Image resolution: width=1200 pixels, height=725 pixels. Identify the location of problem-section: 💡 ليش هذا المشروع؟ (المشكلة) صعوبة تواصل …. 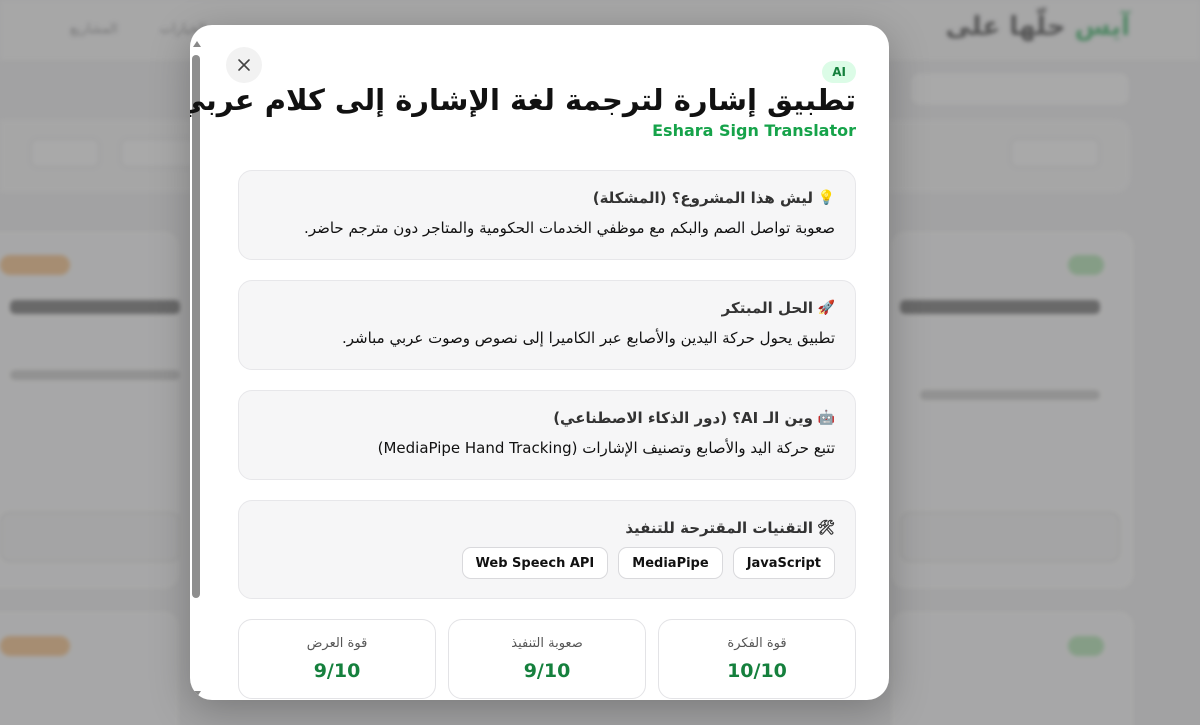
(547, 215).